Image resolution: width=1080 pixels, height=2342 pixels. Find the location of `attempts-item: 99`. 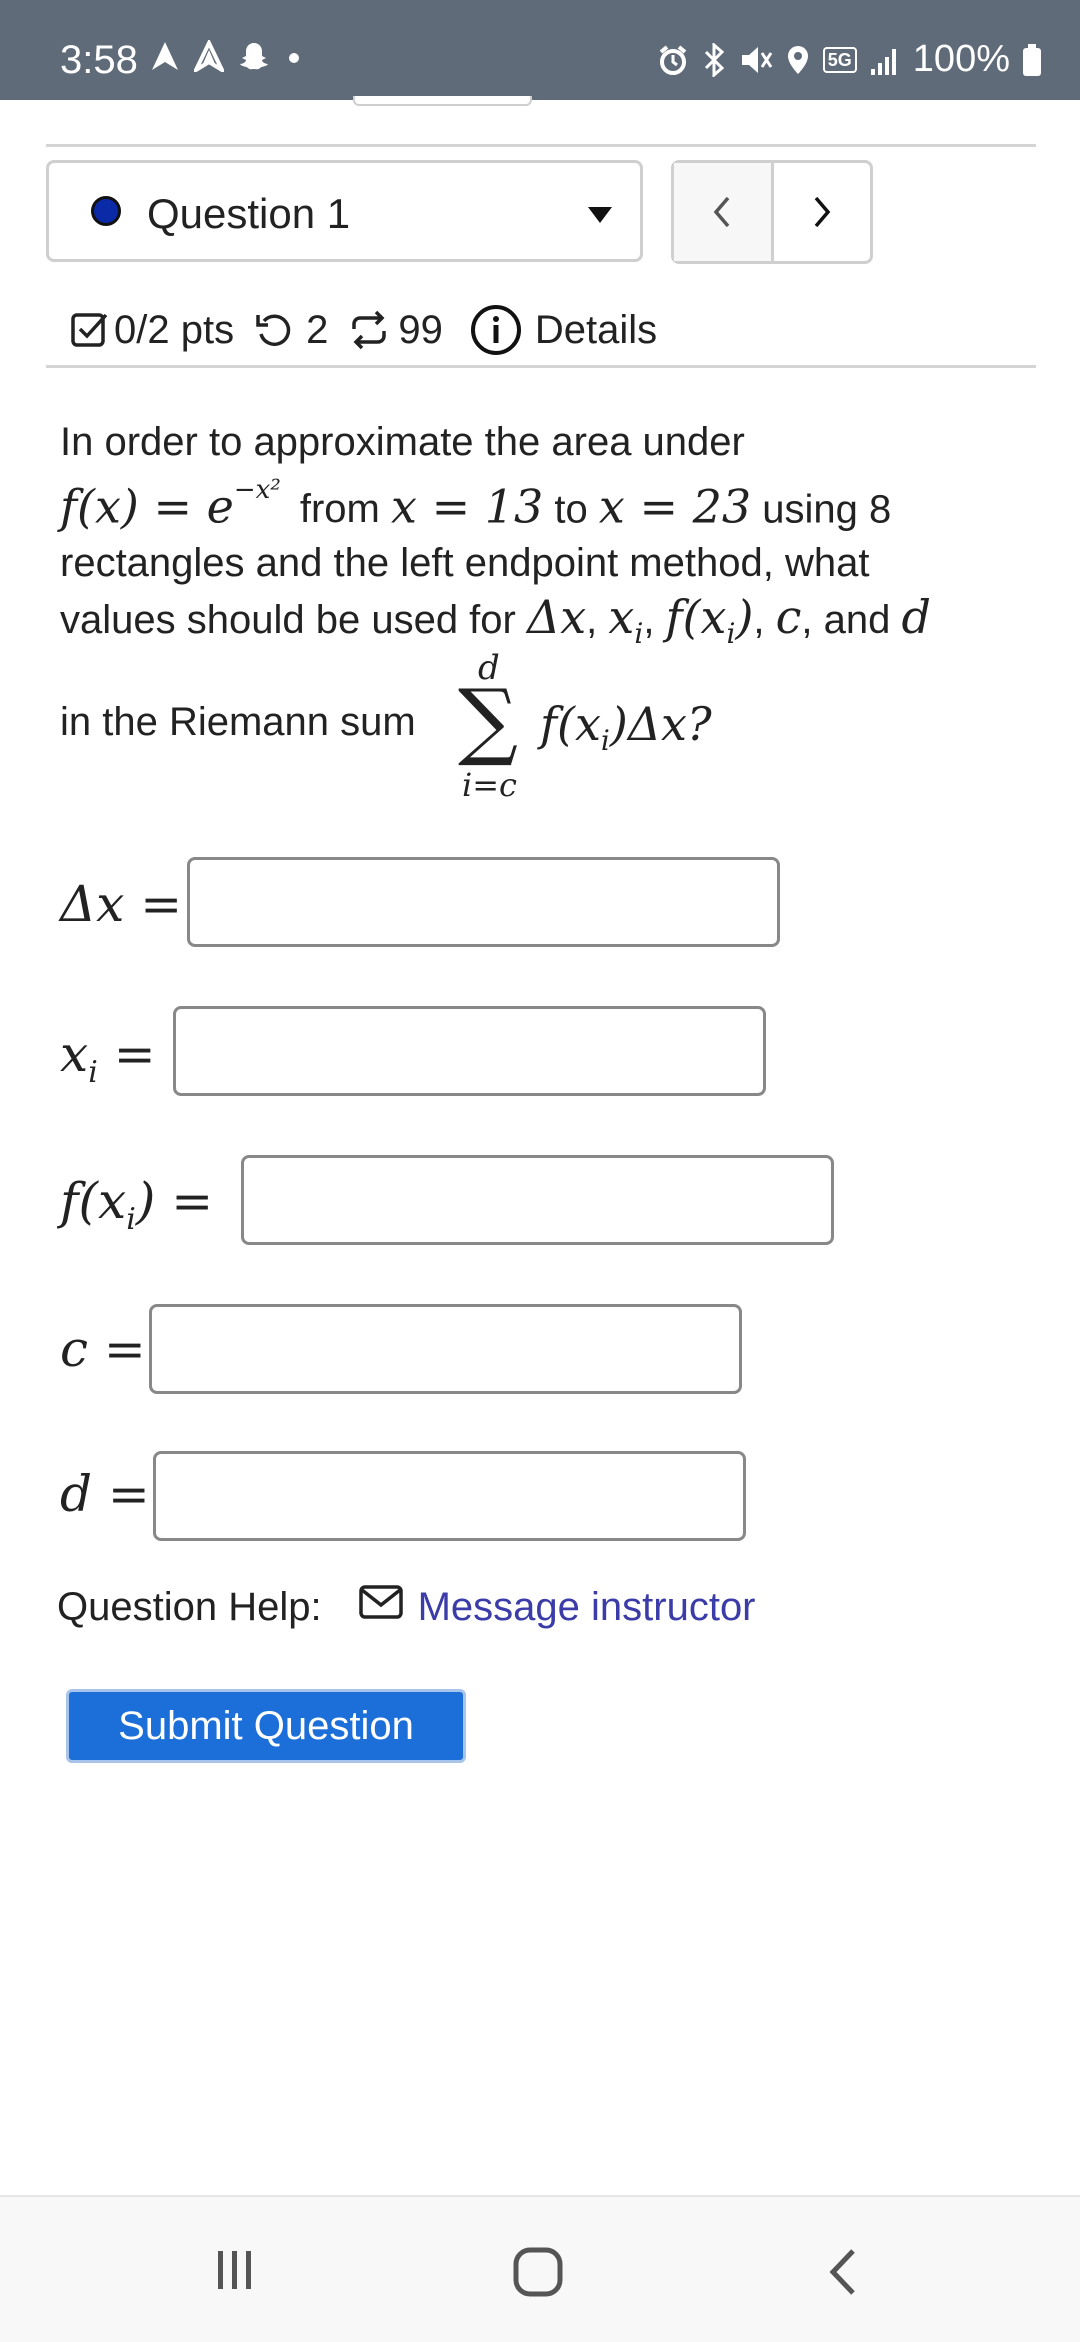

attempts-item: 99 is located at coordinates (395, 330).